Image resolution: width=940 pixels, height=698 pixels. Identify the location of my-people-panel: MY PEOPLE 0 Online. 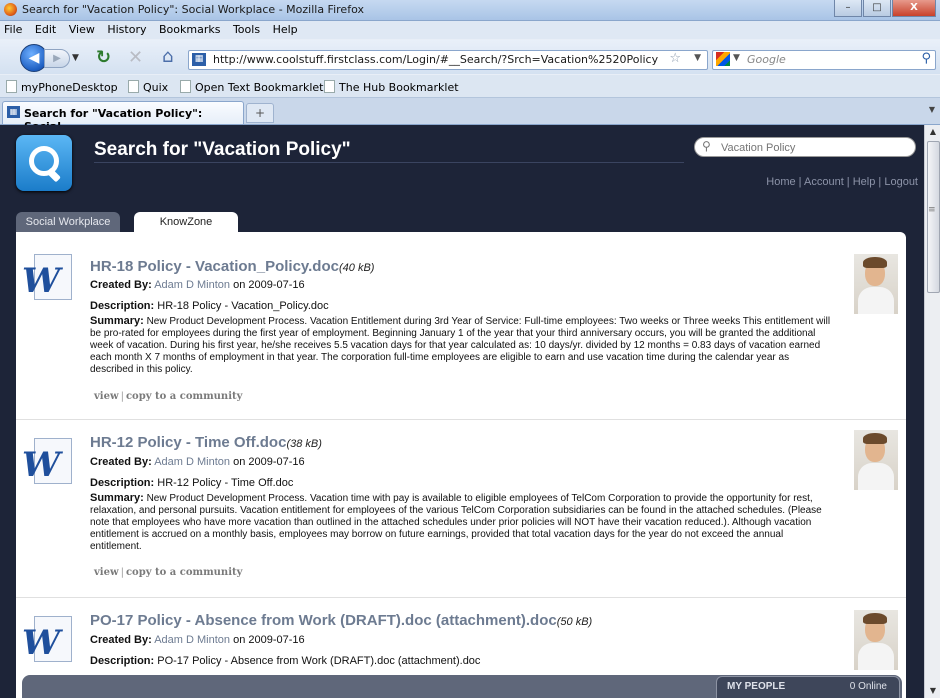
(808, 687).